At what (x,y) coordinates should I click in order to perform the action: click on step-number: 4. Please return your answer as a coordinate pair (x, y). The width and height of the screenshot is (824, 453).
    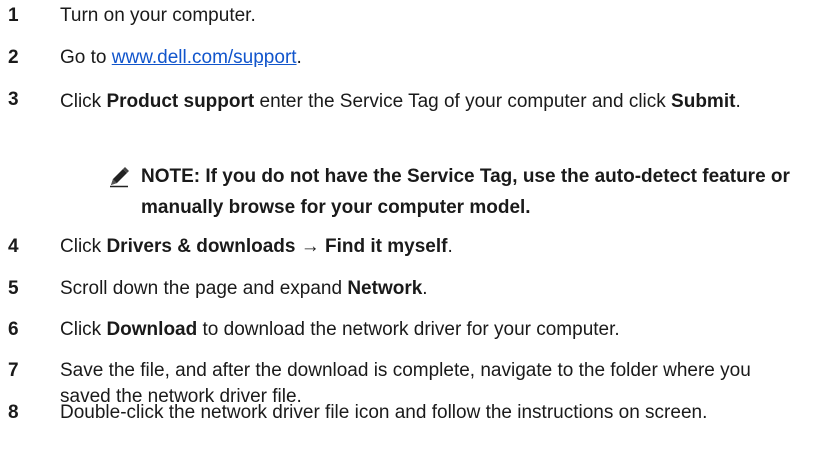
    Looking at the image, I should click on (13, 246).